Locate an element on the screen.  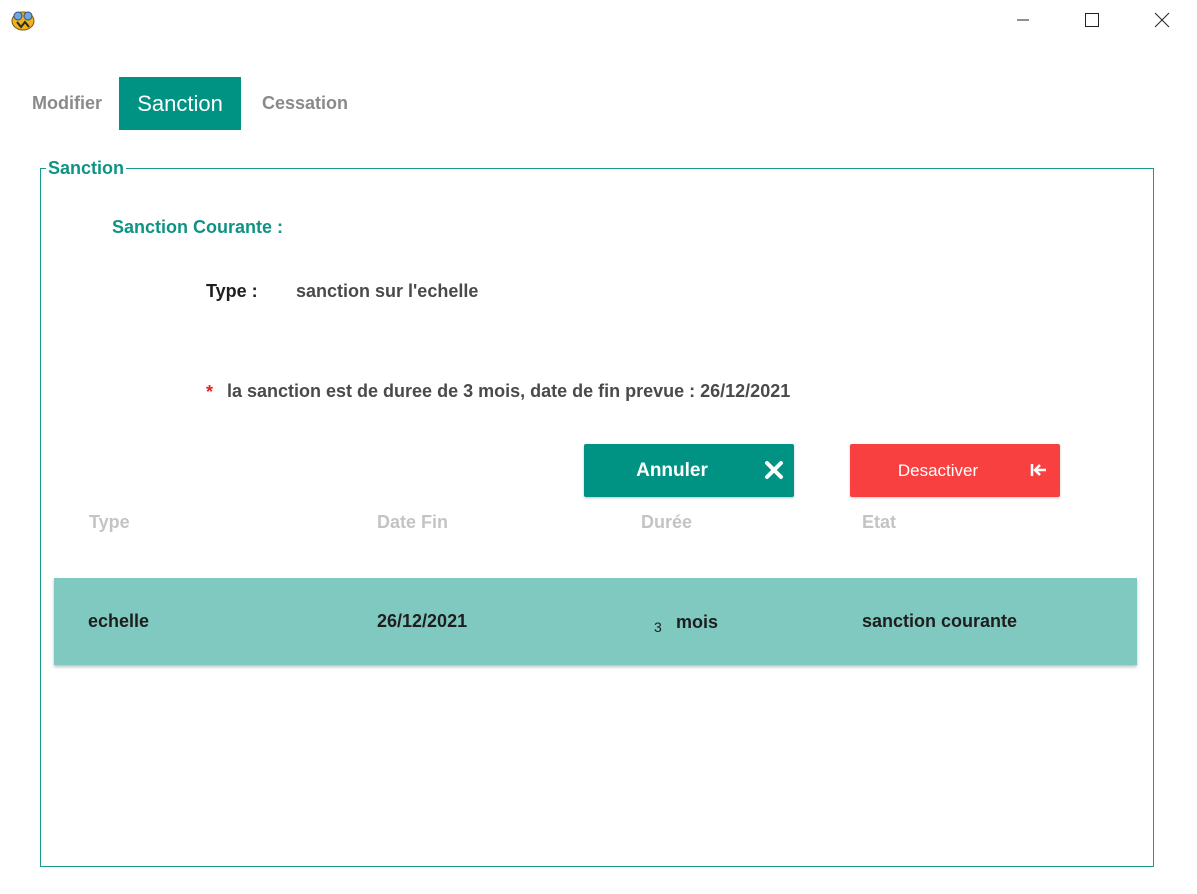
annuler-button: Annuler is located at coordinates (689, 470).